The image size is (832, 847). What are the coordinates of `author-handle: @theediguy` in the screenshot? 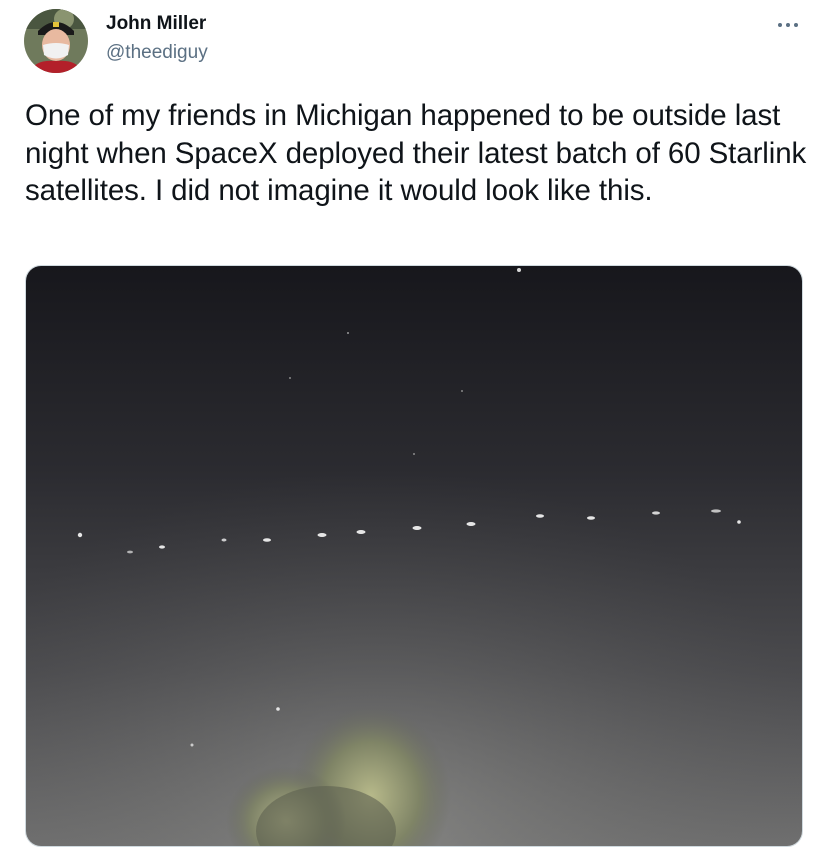 It's located at (157, 53).